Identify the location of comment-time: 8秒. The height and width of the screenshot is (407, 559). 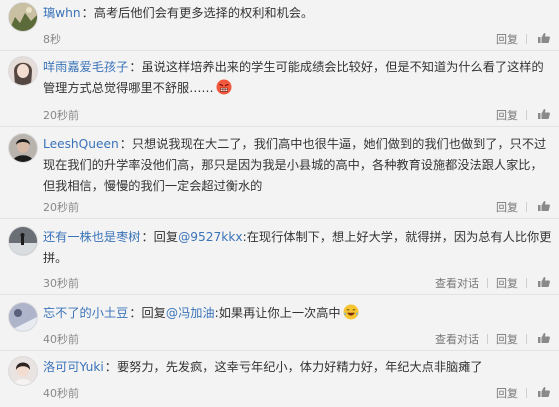
(52, 39).